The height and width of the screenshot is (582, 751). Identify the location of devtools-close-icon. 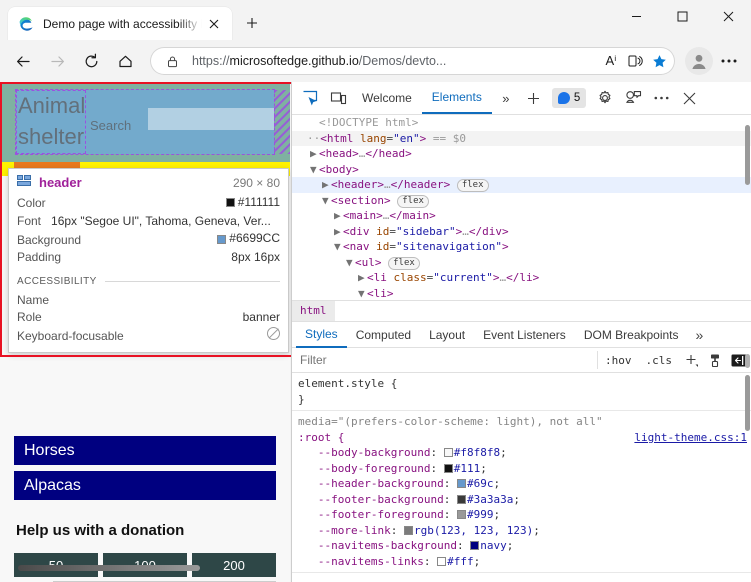
(689, 98).